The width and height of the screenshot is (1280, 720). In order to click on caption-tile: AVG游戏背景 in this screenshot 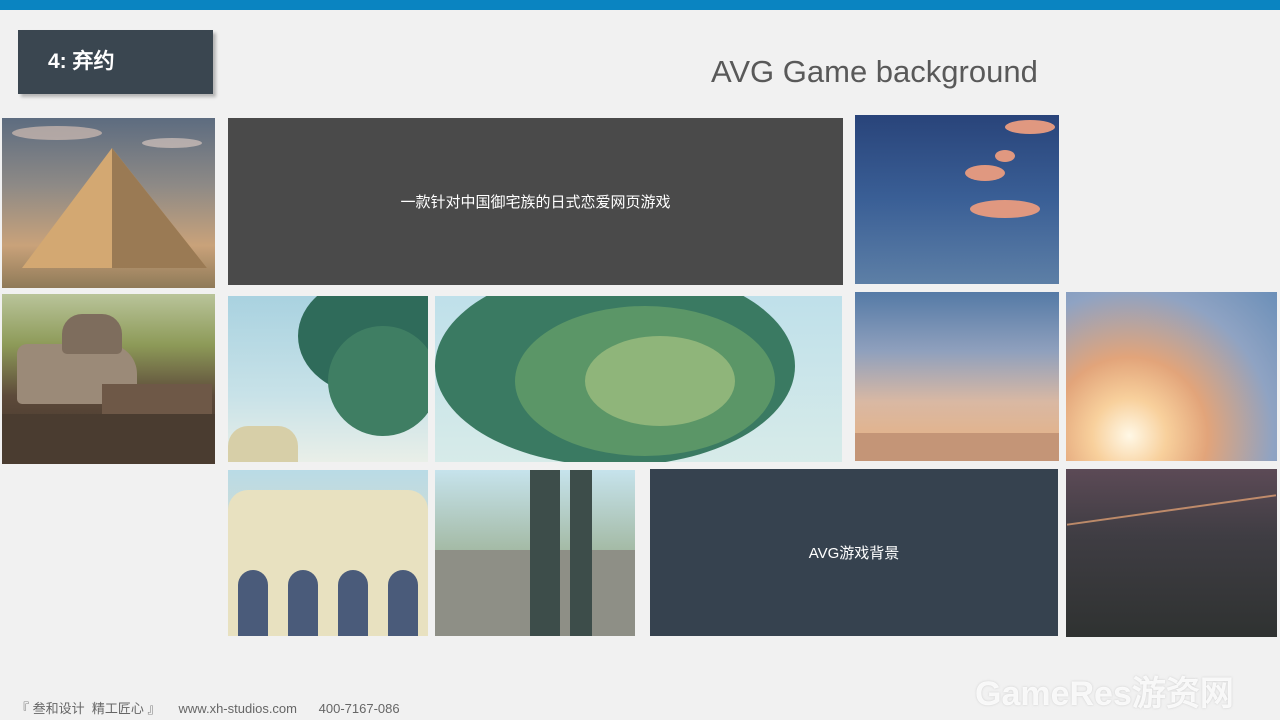, I will do `click(854, 552)`.